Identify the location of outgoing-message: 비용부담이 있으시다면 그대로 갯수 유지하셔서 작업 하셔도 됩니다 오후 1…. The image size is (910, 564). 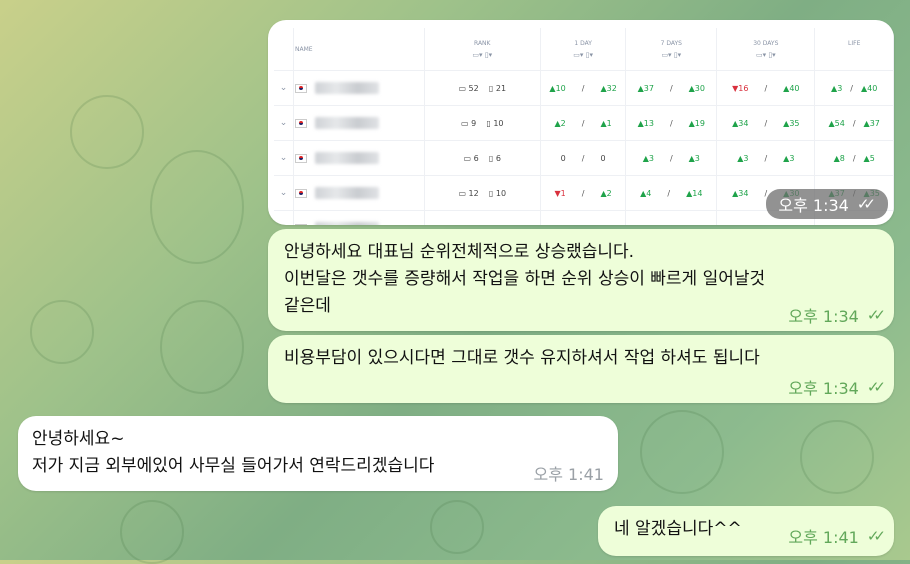
(581, 369).